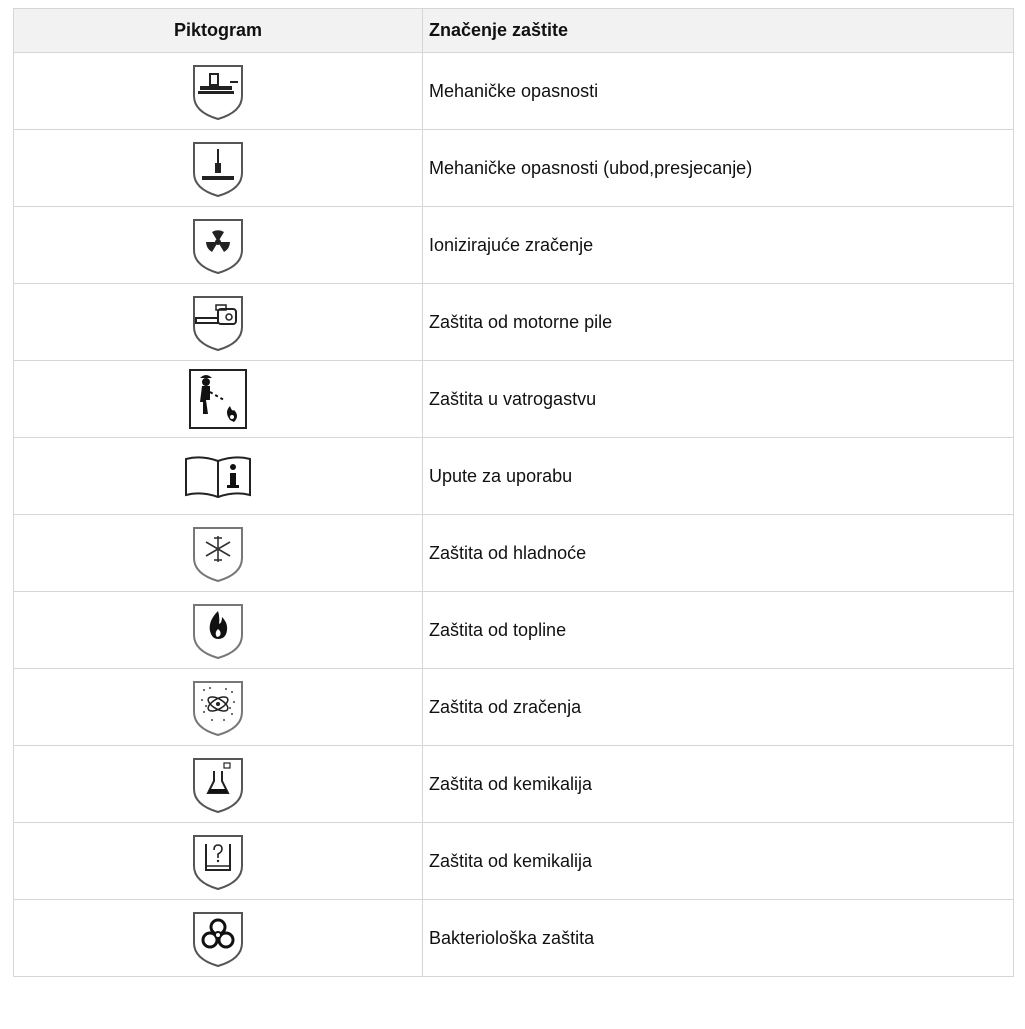 Image resolution: width=1025 pixels, height=1029 pixels. Describe the element at coordinates (718, 630) in the screenshot. I see `table-cell-label: Zaštita od topline` at that location.